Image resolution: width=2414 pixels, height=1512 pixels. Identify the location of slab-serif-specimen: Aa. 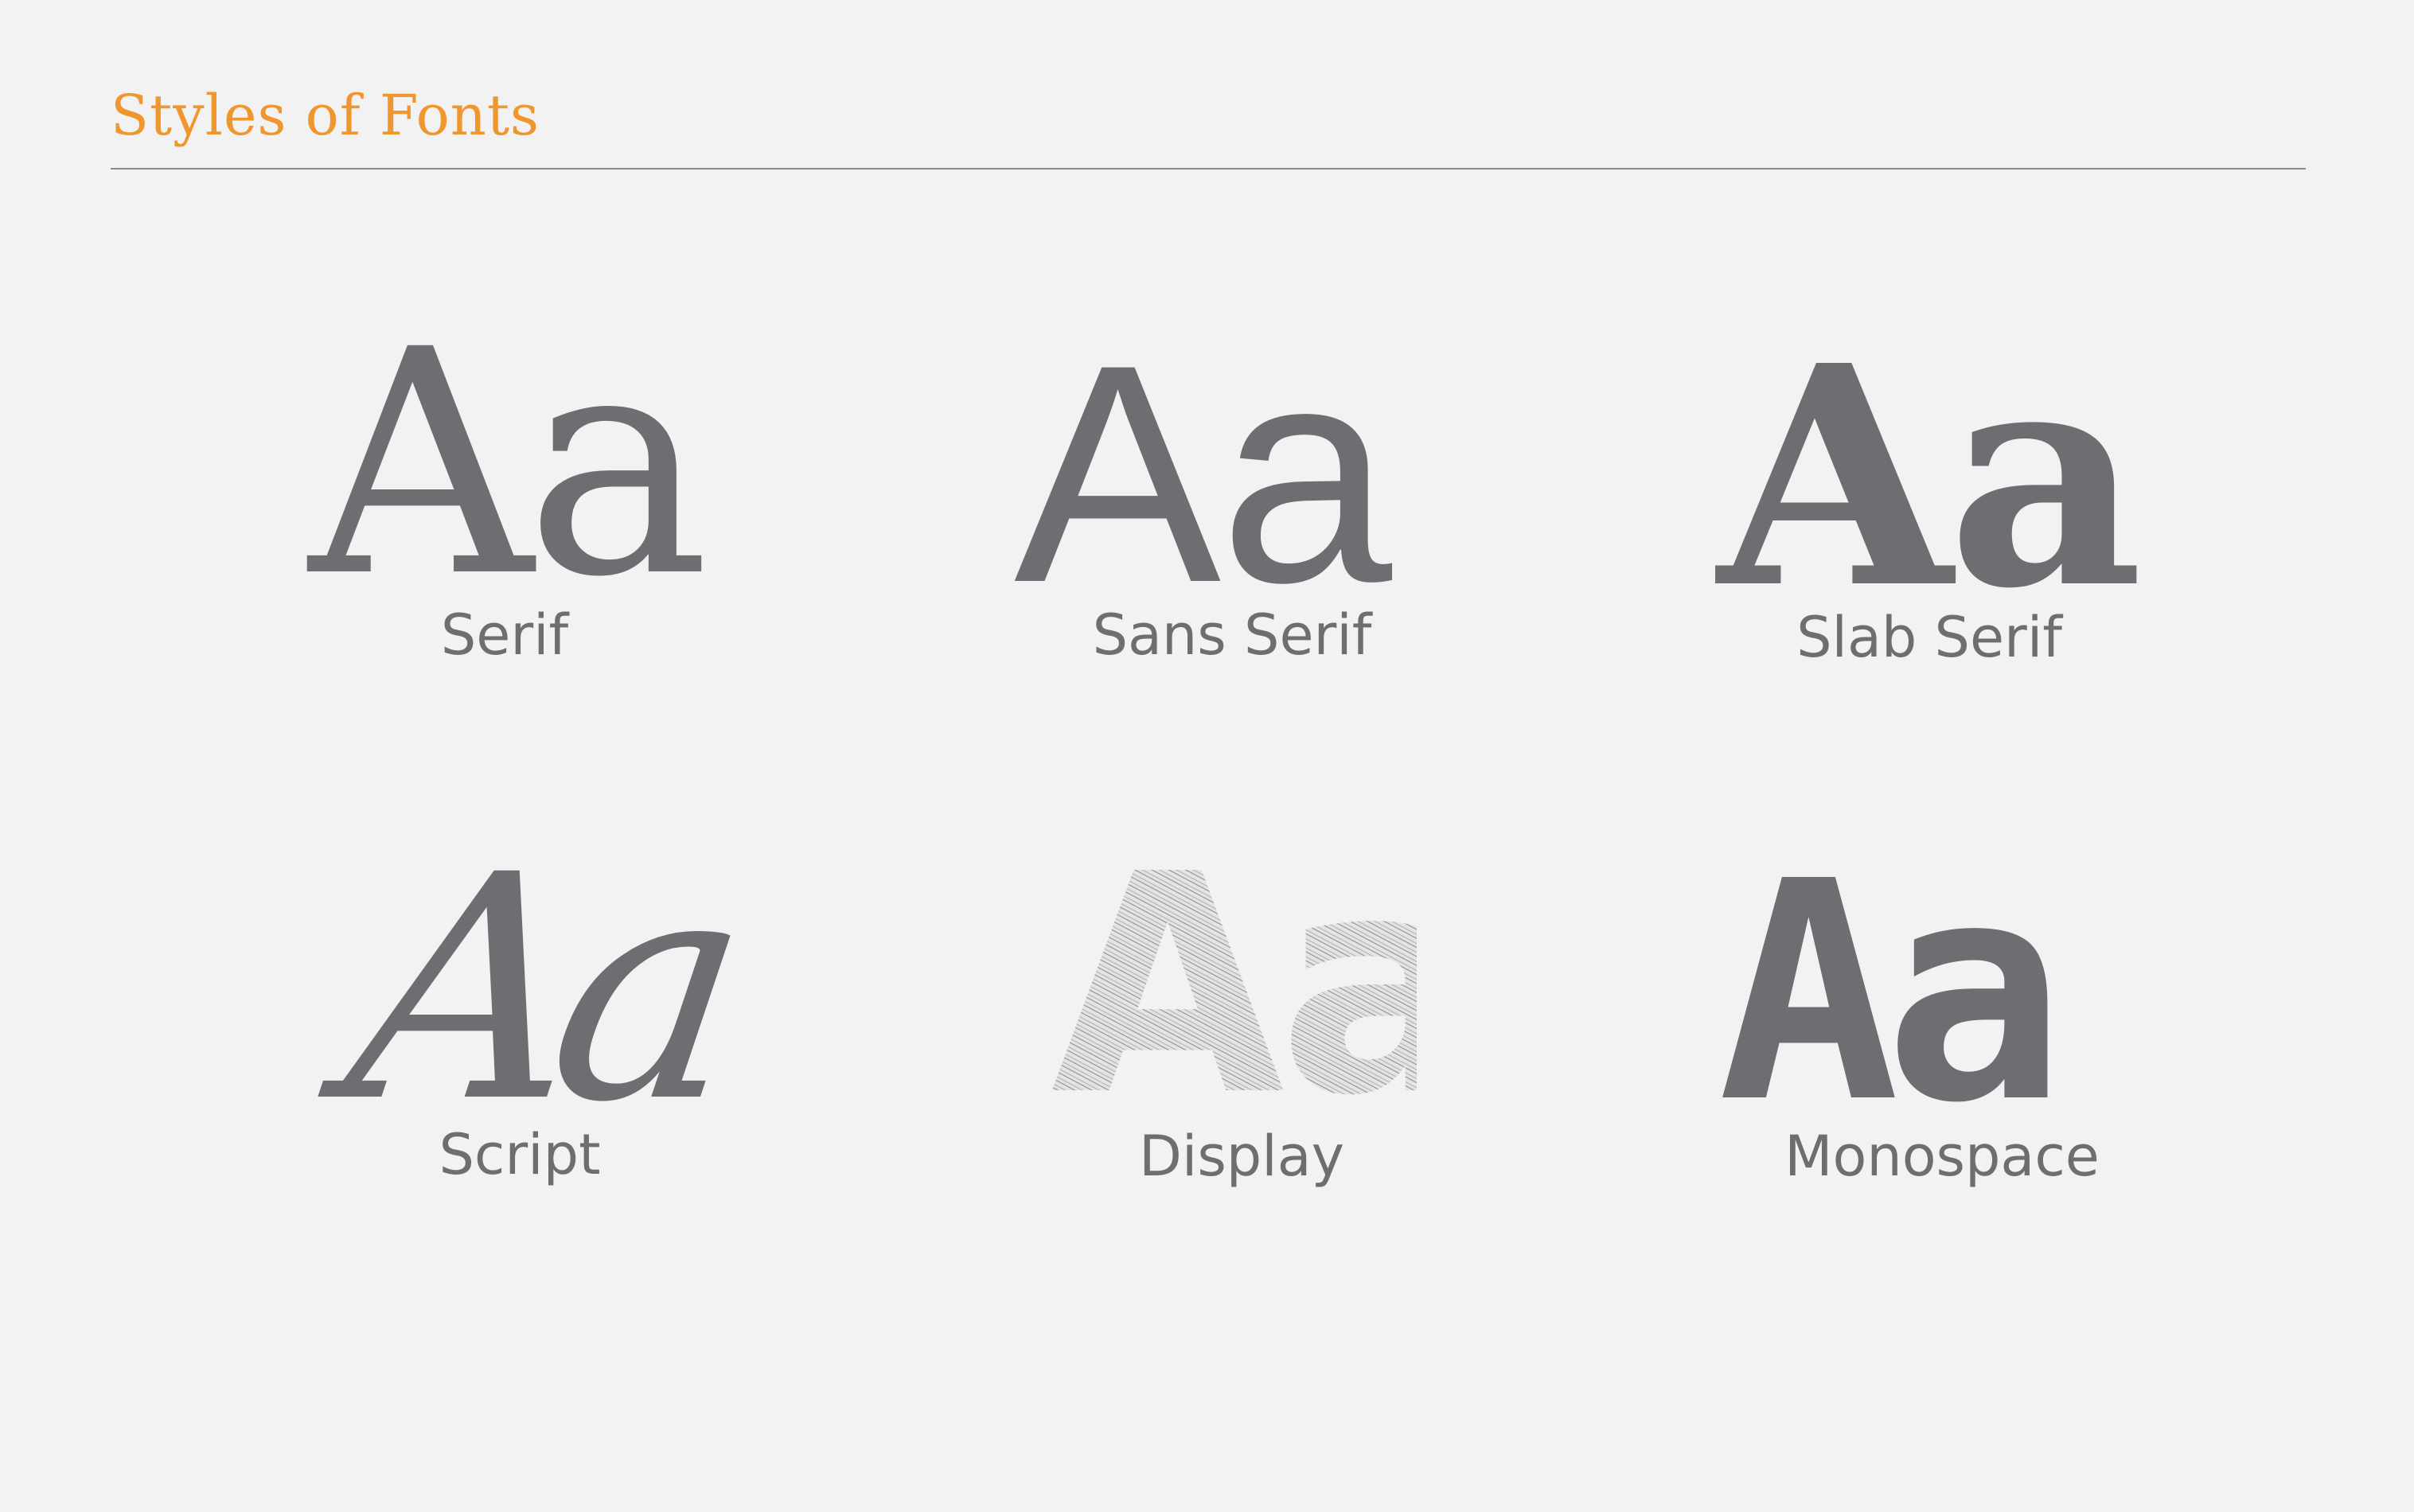
(1930, 477).